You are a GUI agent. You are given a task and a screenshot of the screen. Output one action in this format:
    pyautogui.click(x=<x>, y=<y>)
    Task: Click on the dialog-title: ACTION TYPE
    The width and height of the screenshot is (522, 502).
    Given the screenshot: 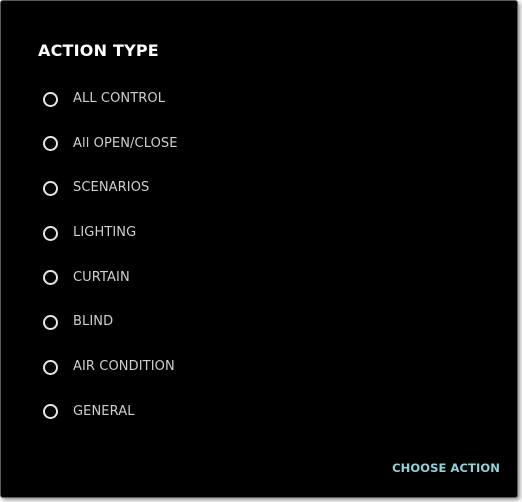 What is the action you would take?
    pyautogui.click(x=98, y=50)
    